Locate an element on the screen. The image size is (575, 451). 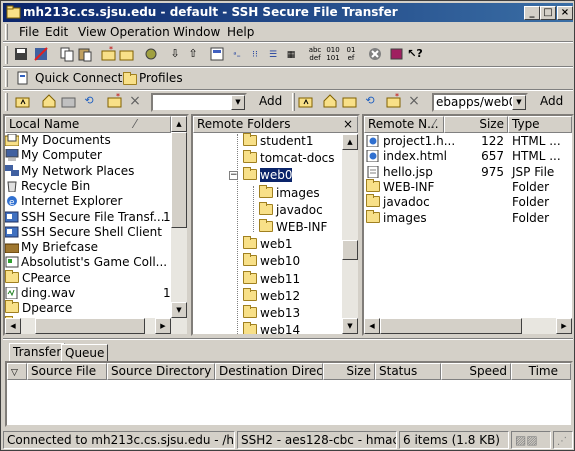
local-vertical-scrollbar: ▲ ▼ is located at coordinates (179, 217).